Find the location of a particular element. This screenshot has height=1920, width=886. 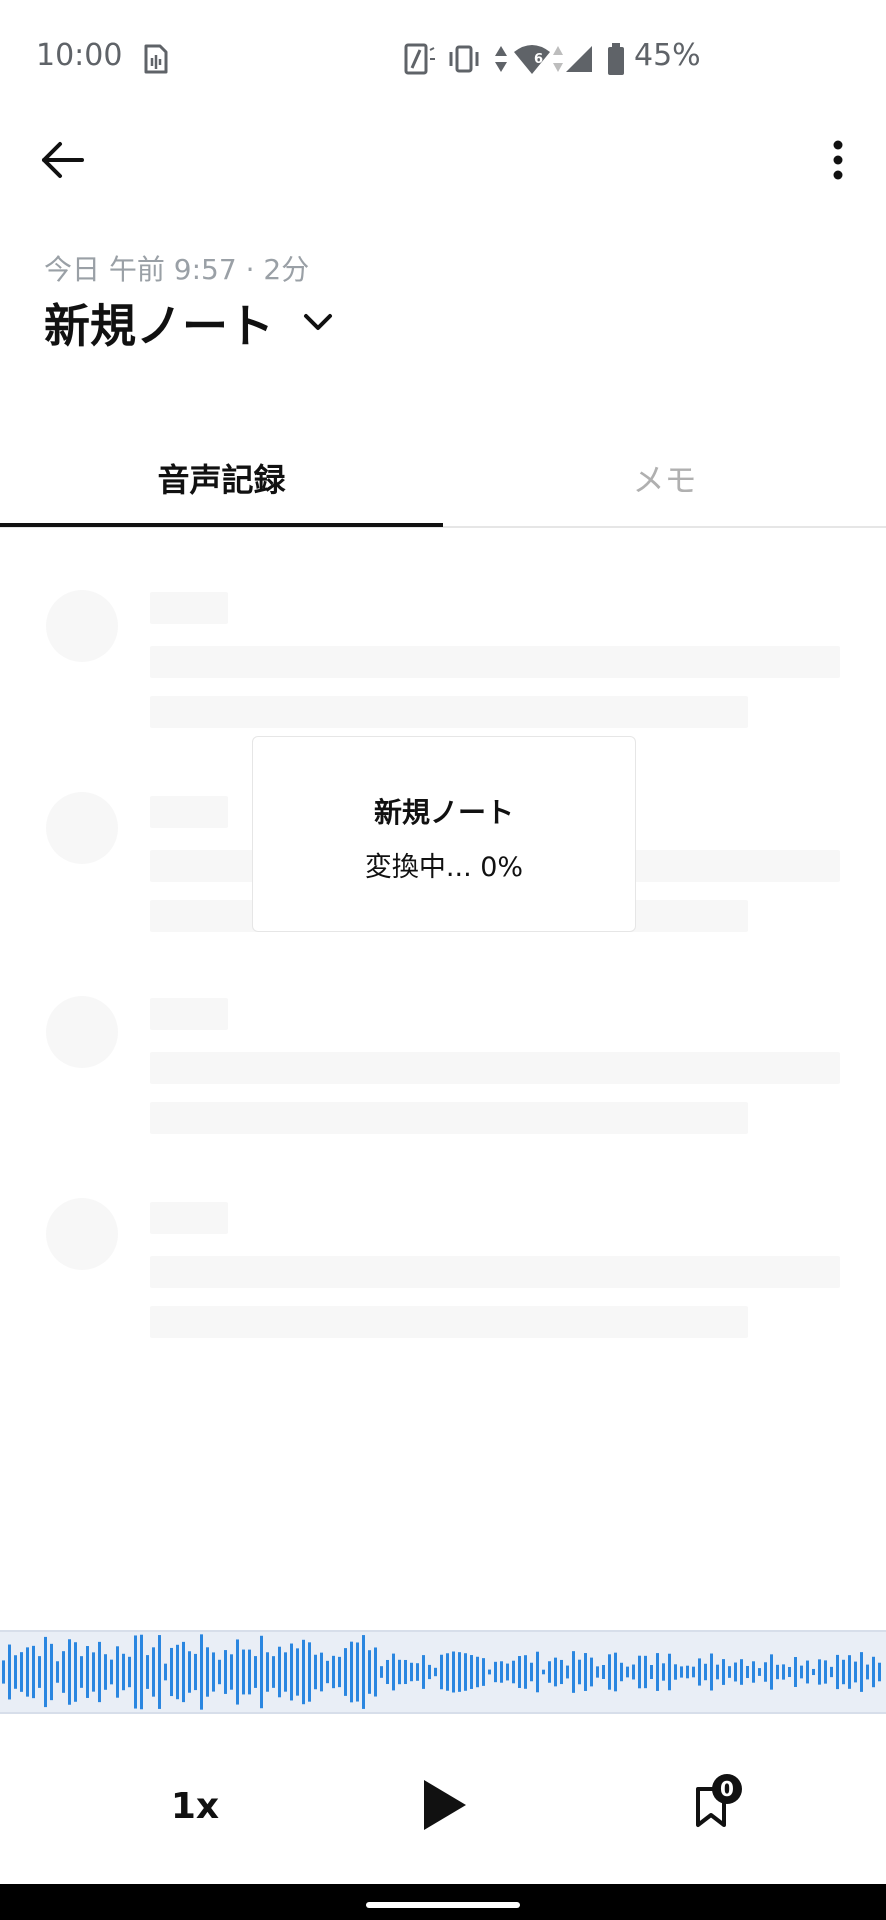

tab-transcript: 音声記録 is located at coordinates (221, 478).